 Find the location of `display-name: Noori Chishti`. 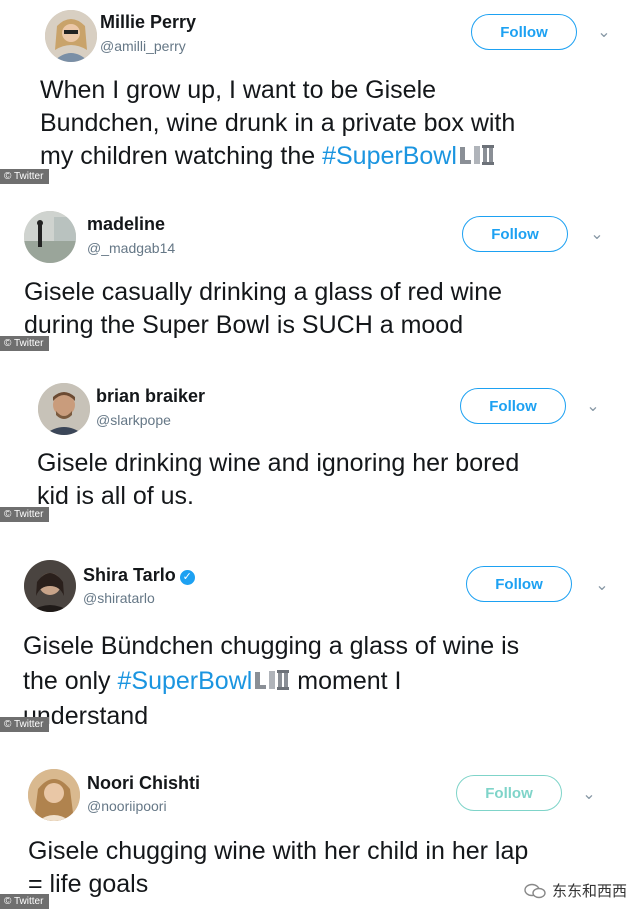

display-name: Noori Chishti is located at coordinates (143, 783).